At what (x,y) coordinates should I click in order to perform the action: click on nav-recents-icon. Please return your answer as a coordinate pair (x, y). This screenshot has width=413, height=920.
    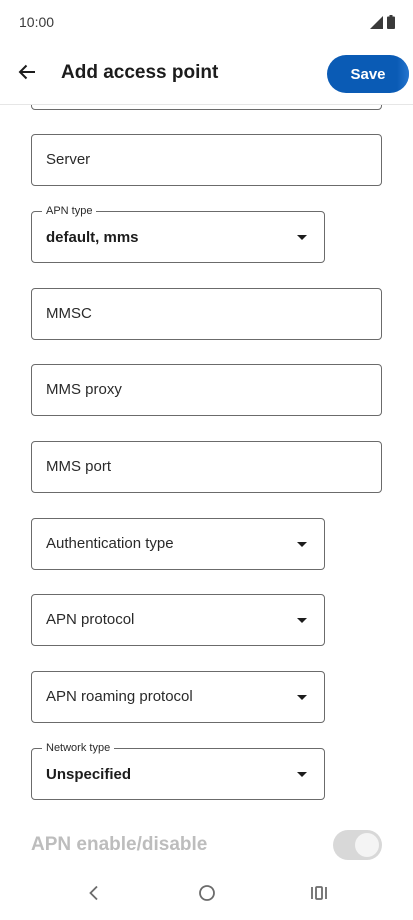
    Looking at the image, I should click on (319, 895).